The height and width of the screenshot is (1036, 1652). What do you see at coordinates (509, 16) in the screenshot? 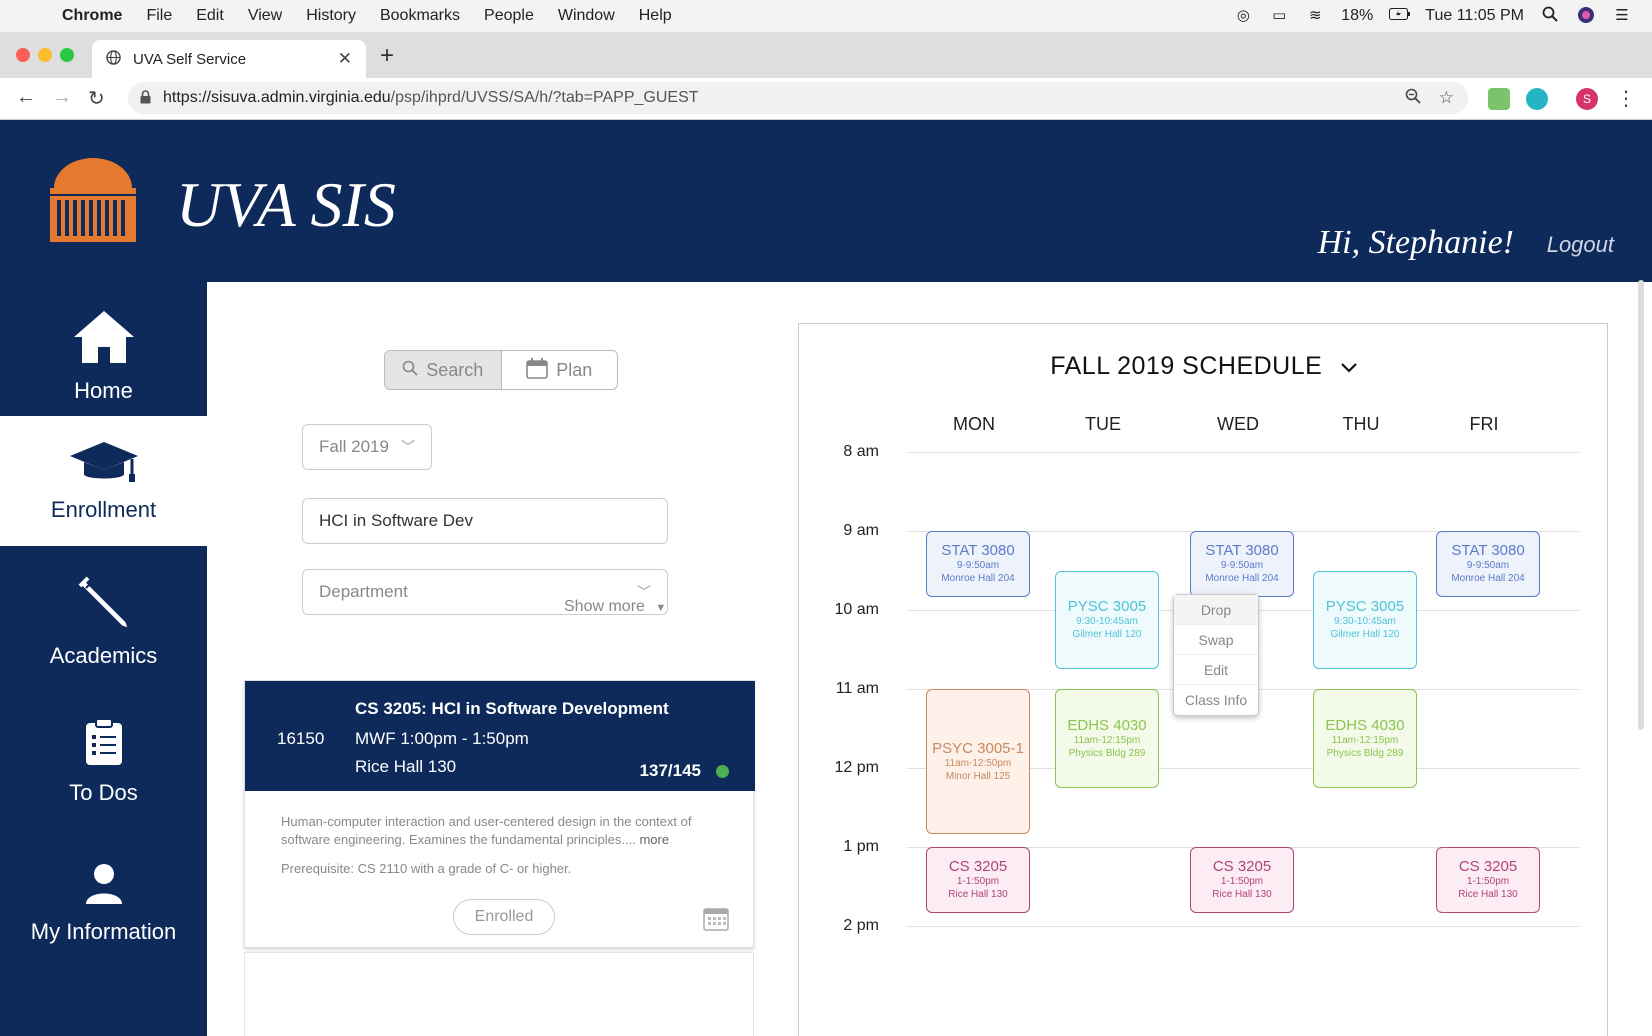
I see `menu-people: People` at bounding box center [509, 16].